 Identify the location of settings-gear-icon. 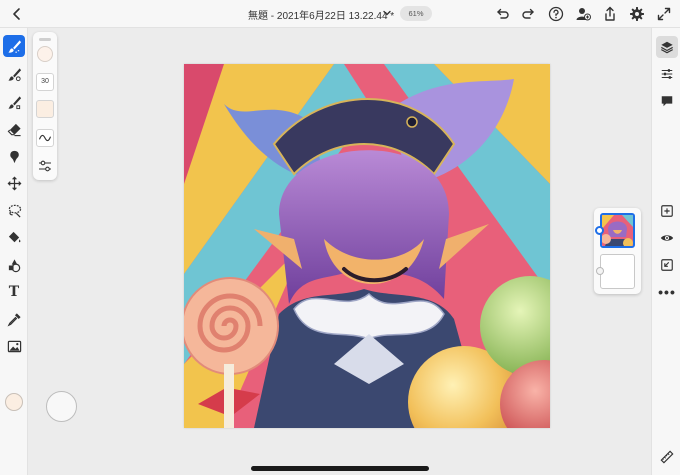
(637, 14).